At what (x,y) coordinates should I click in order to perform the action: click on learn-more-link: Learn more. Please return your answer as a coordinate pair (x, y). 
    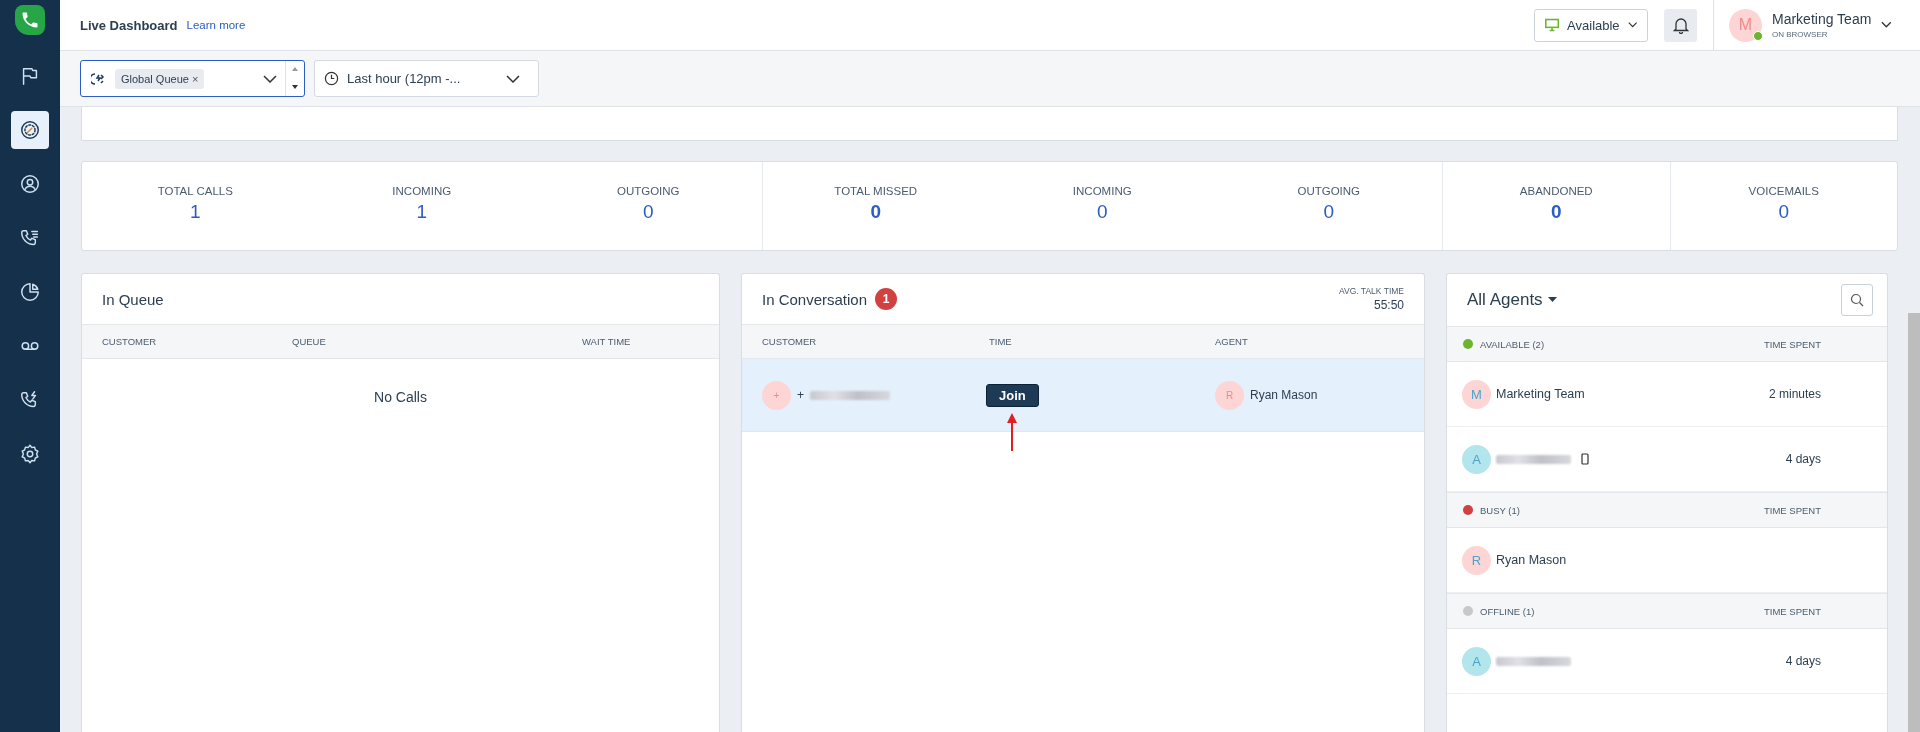
    Looking at the image, I should click on (216, 25).